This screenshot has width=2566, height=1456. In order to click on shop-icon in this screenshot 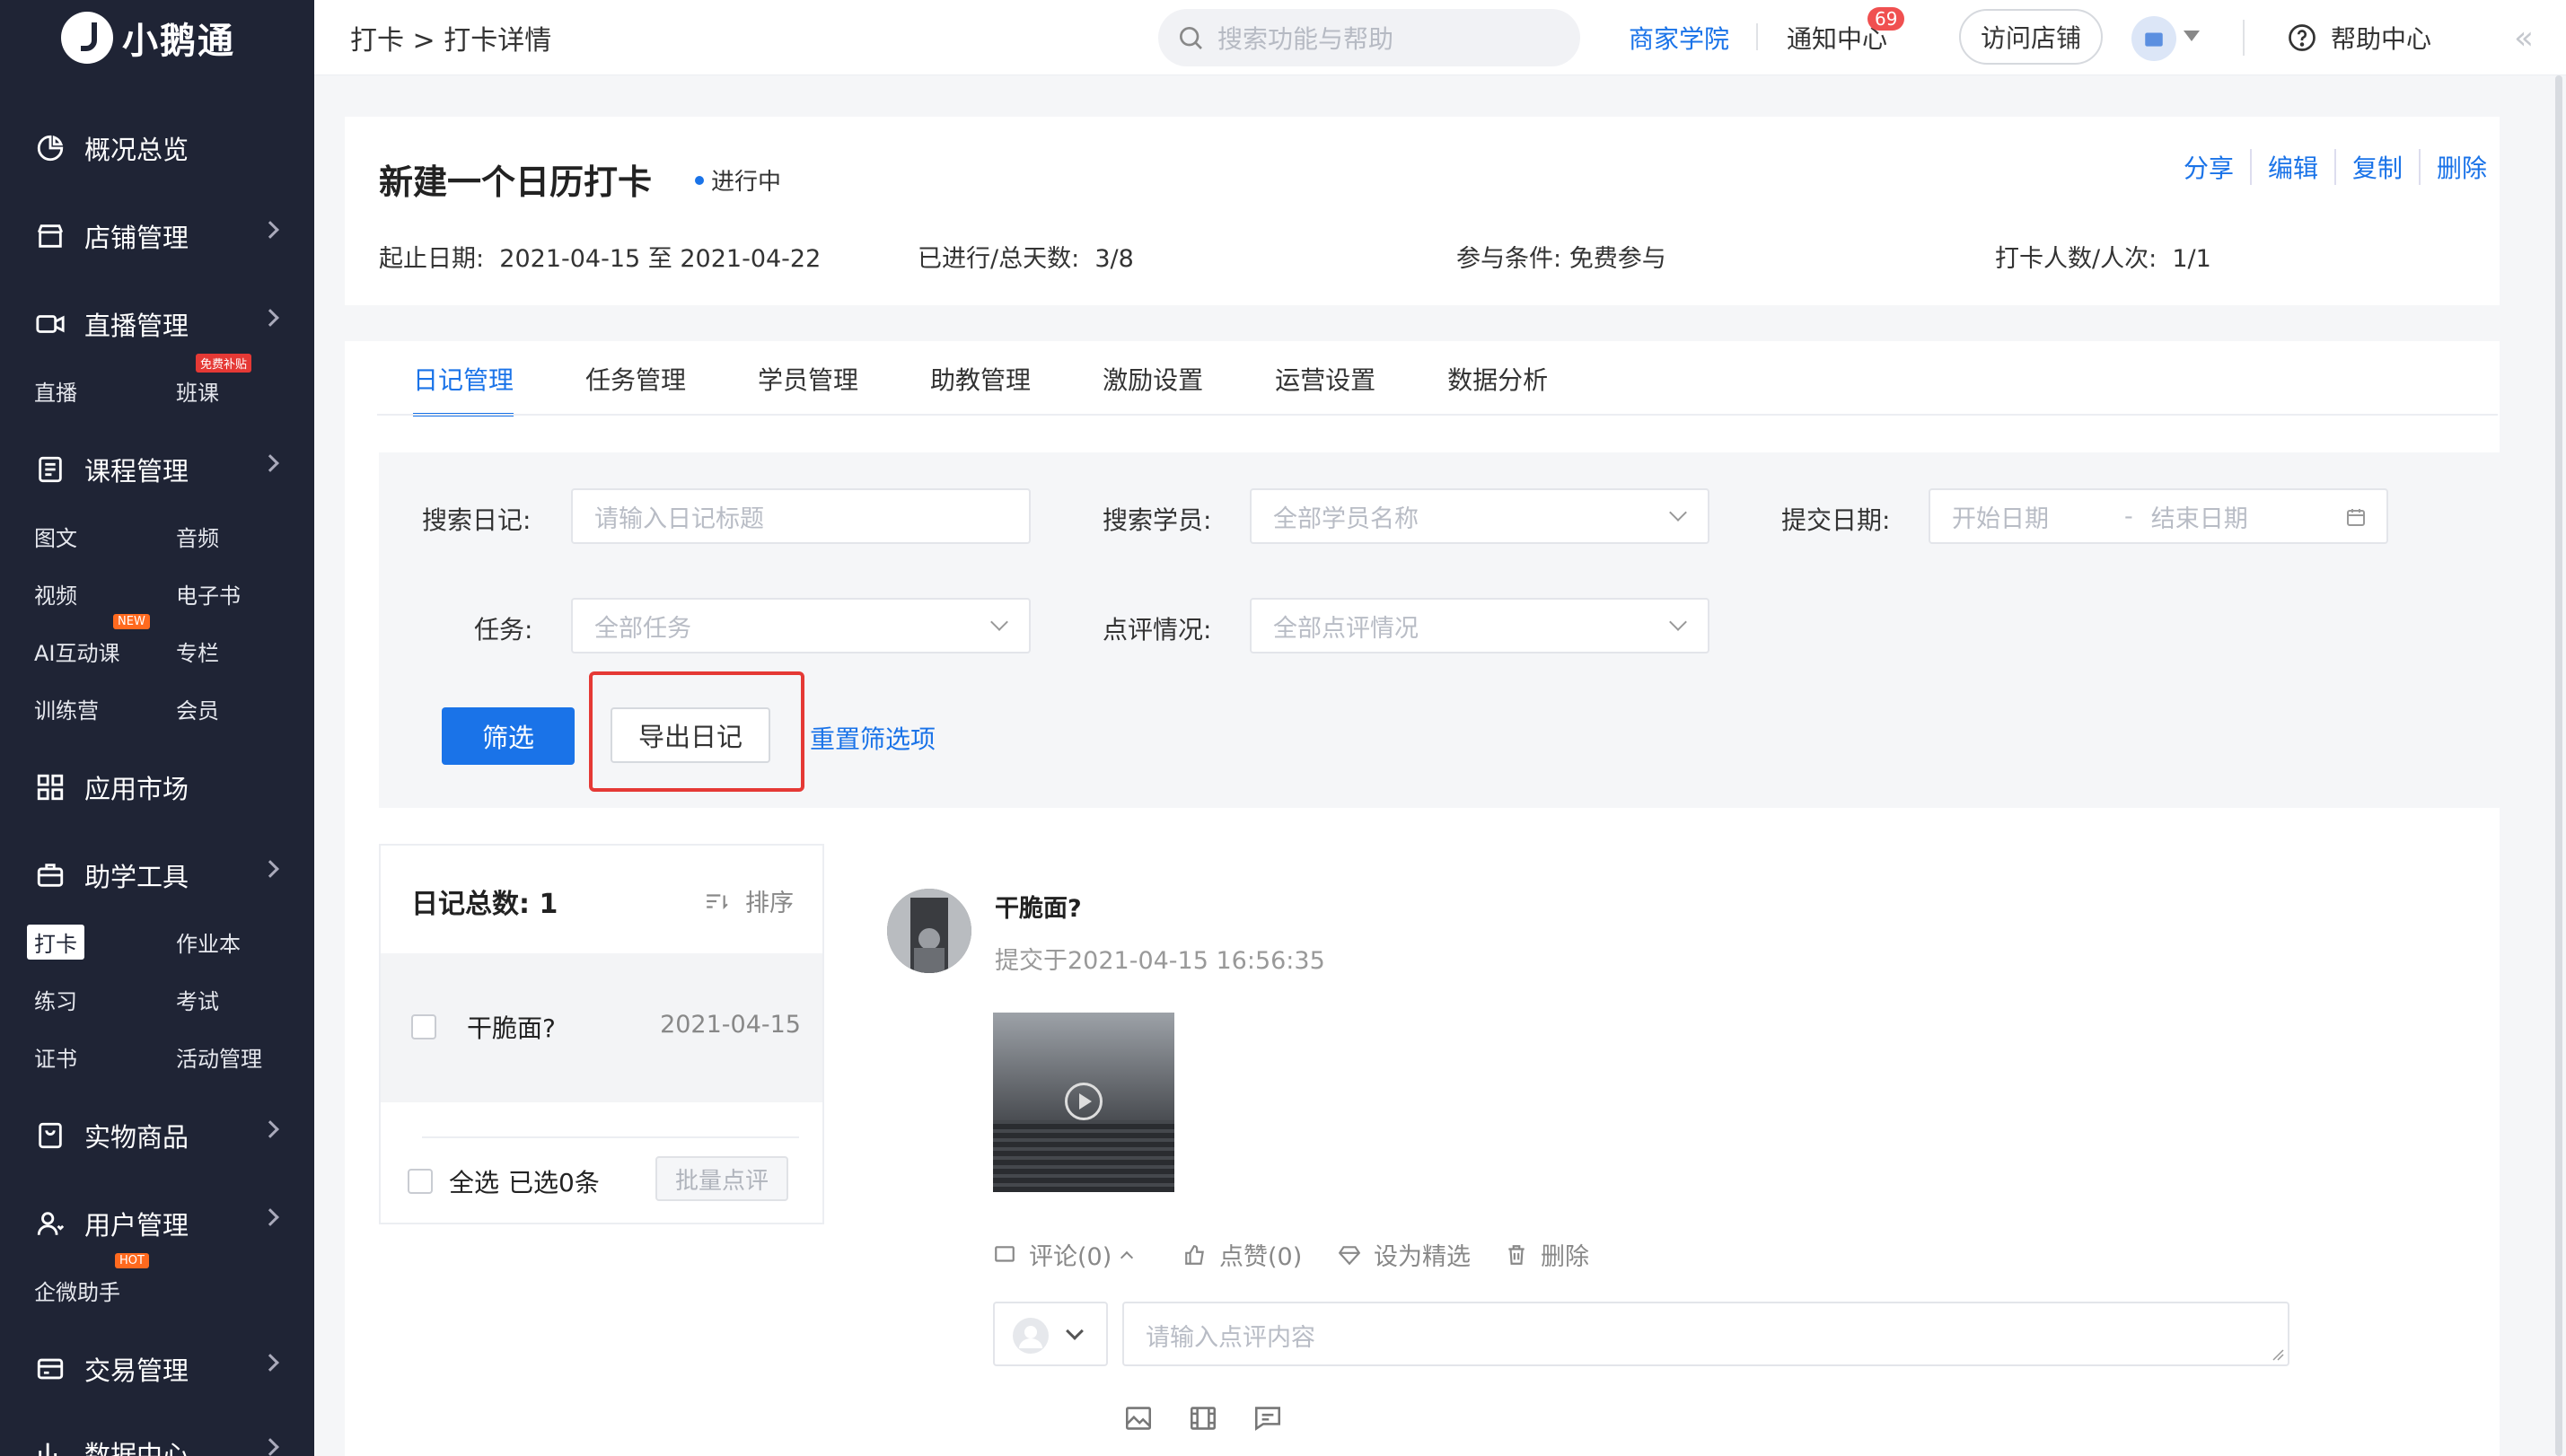, I will do `click(2154, 39)`.